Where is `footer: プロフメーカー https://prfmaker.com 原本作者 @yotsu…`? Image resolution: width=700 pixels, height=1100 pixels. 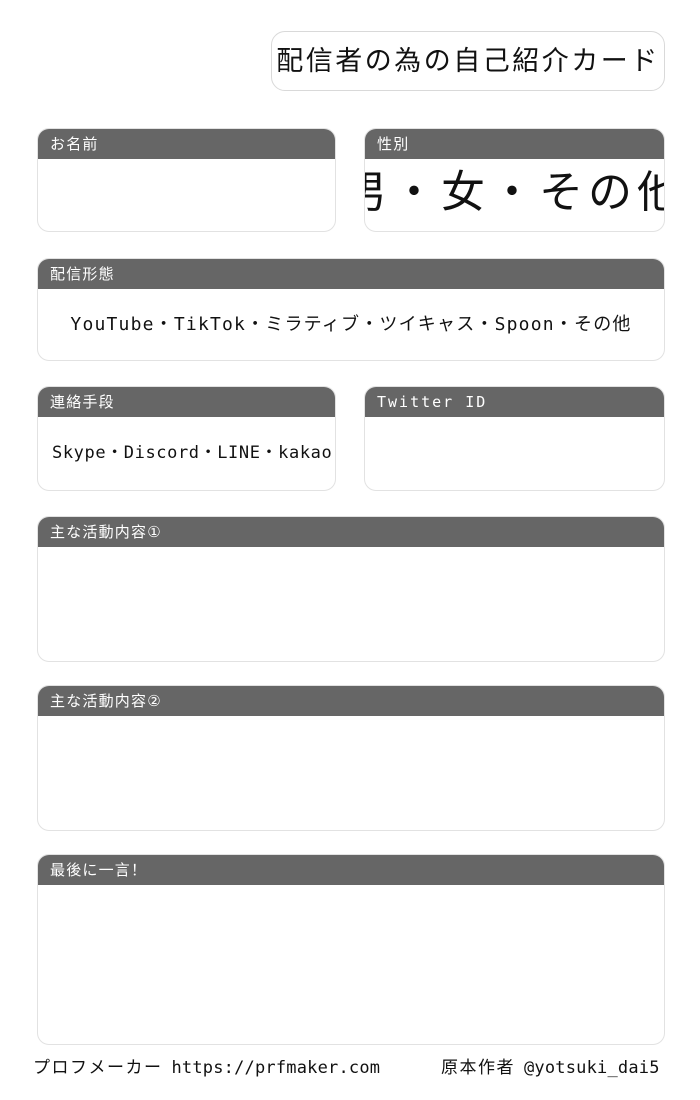
footer: プロフメーカー https://prfmaker.com 原本作者 @yotsu… is located at coordinates (350, 1080).